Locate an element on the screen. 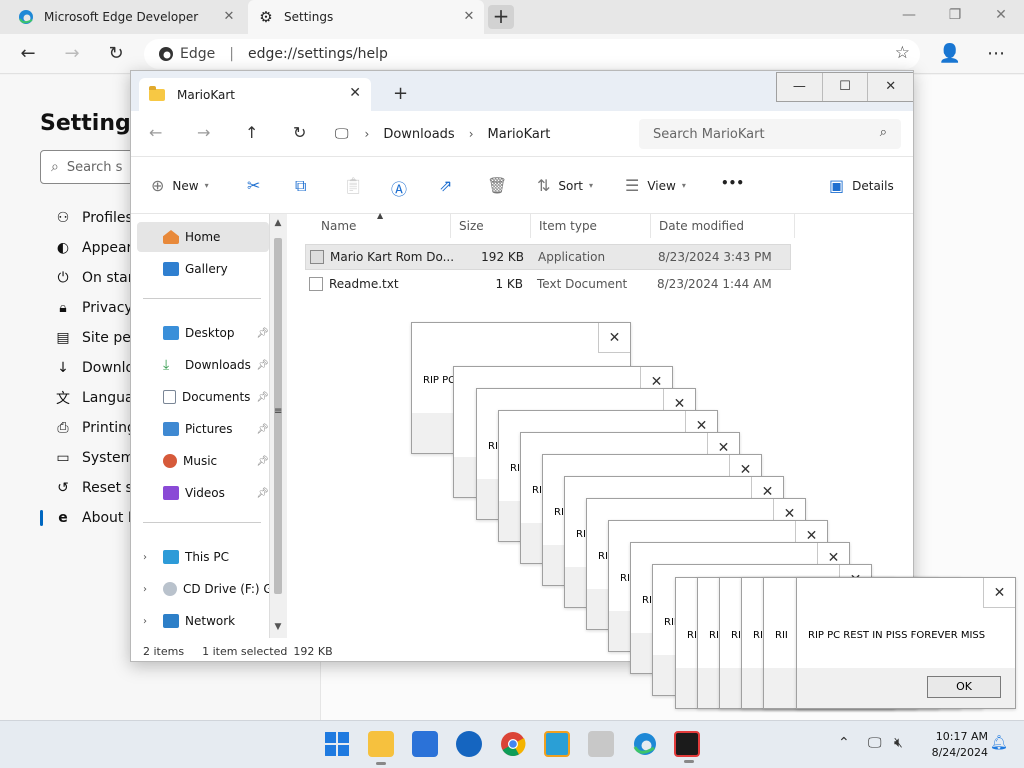  column-header-size: Size is located at coordinates (491, 226).